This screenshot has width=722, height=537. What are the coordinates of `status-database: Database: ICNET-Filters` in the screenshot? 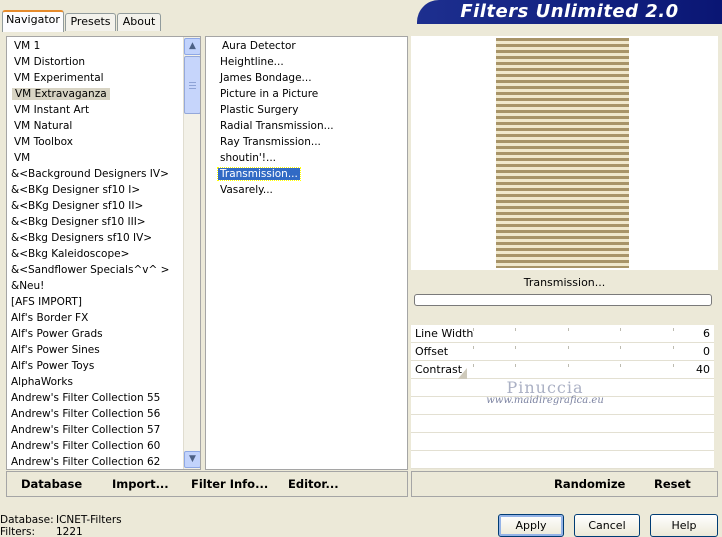 It's located at (61, 520).